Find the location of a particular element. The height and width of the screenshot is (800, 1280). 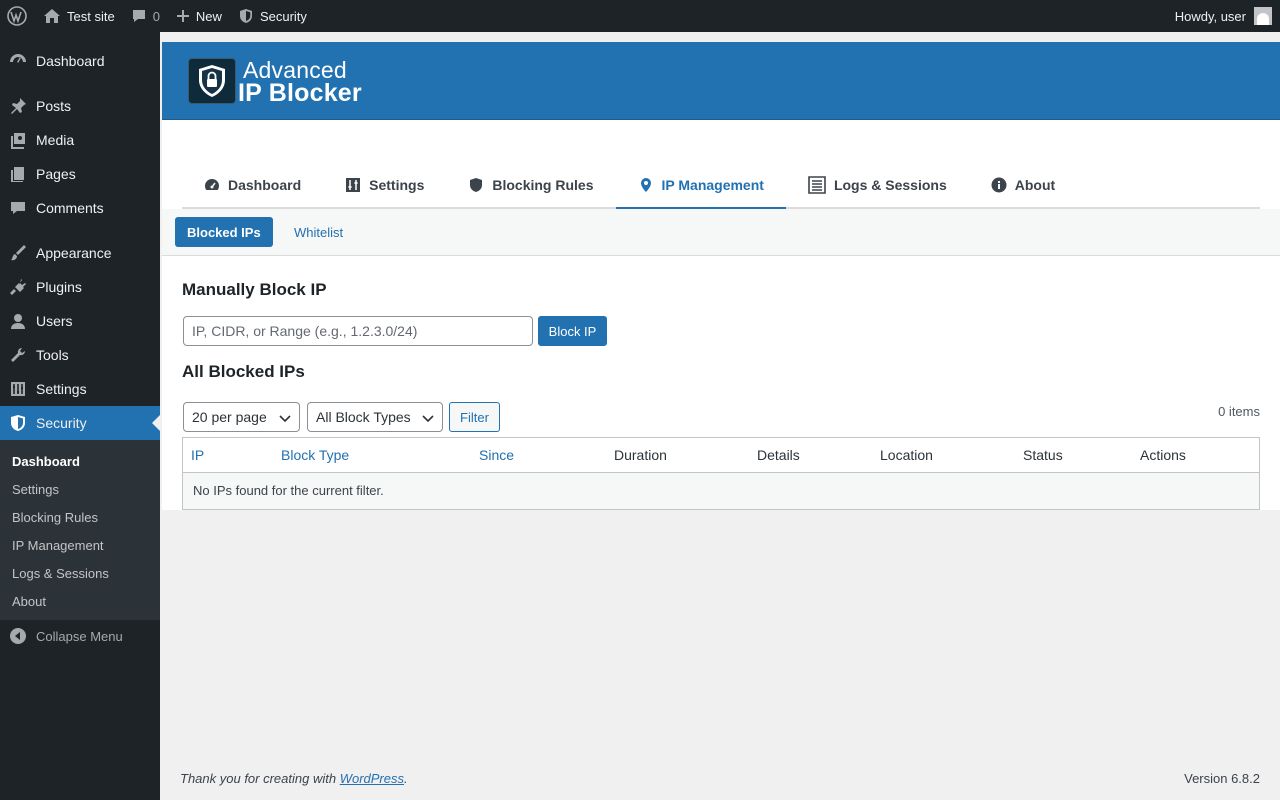

tab-settings: Settings is located at coordinates (384, 184).